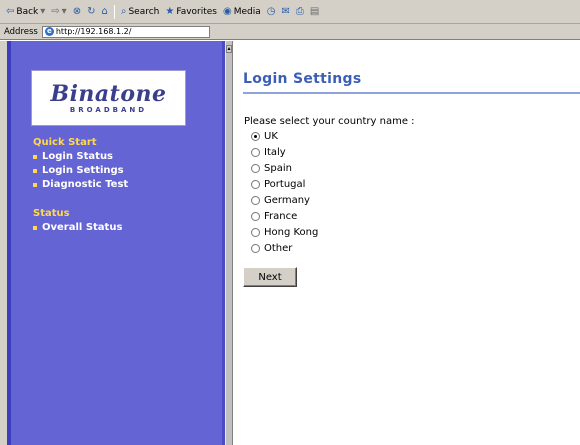 This screenshot has width=580, height=445. What do you see at coordinates (108, 109) in the screenshot?
I see `logo-tagline: BROADBAND` at bounding box center [108, 109].